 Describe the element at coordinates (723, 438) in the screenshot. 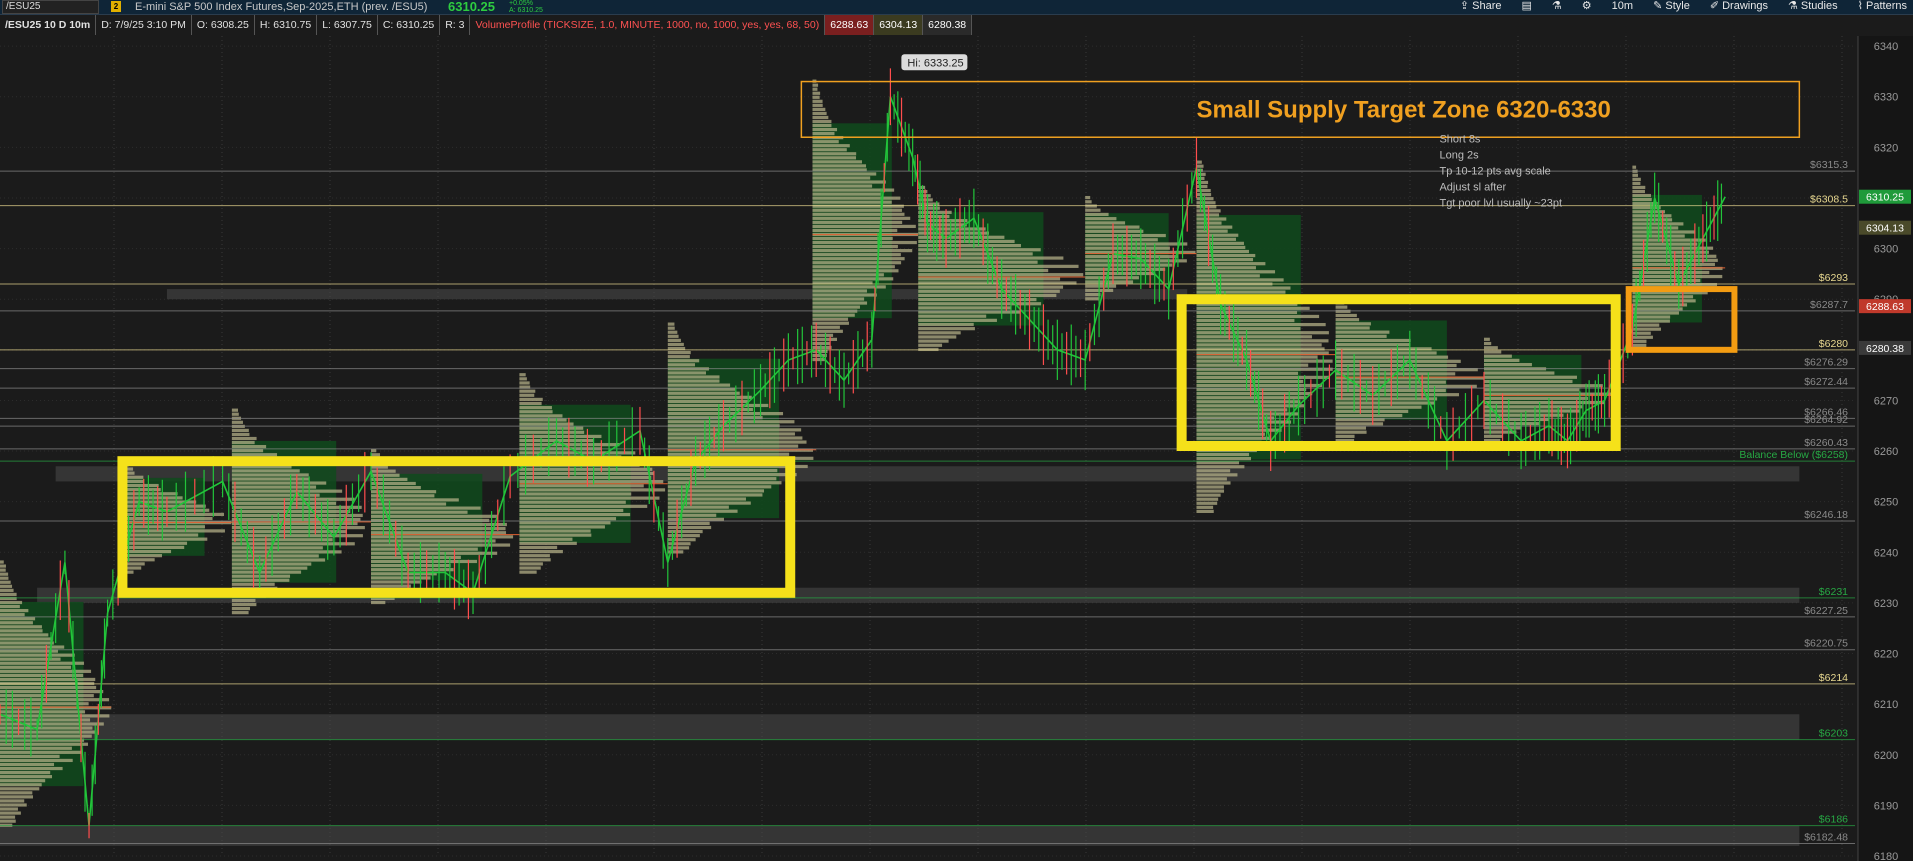

I see `value-area` at that location.